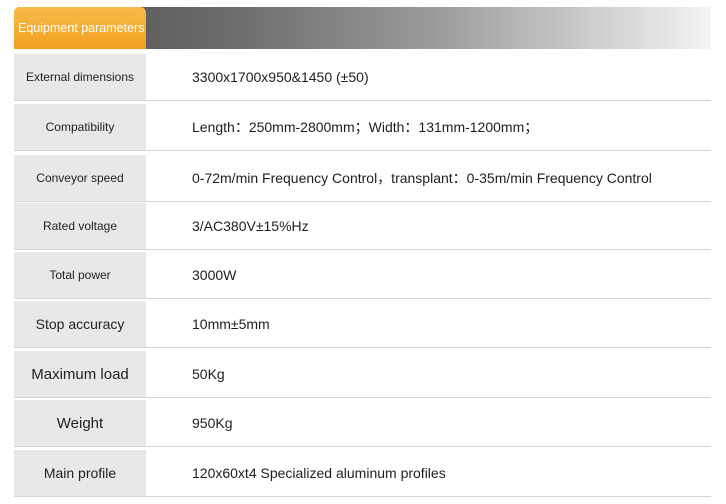 The width and height of the screenshot is (726, 504). Describe the element at coordinates (80, 324) in the screenshot. I see `row-label: Stop accuracy` at that location.